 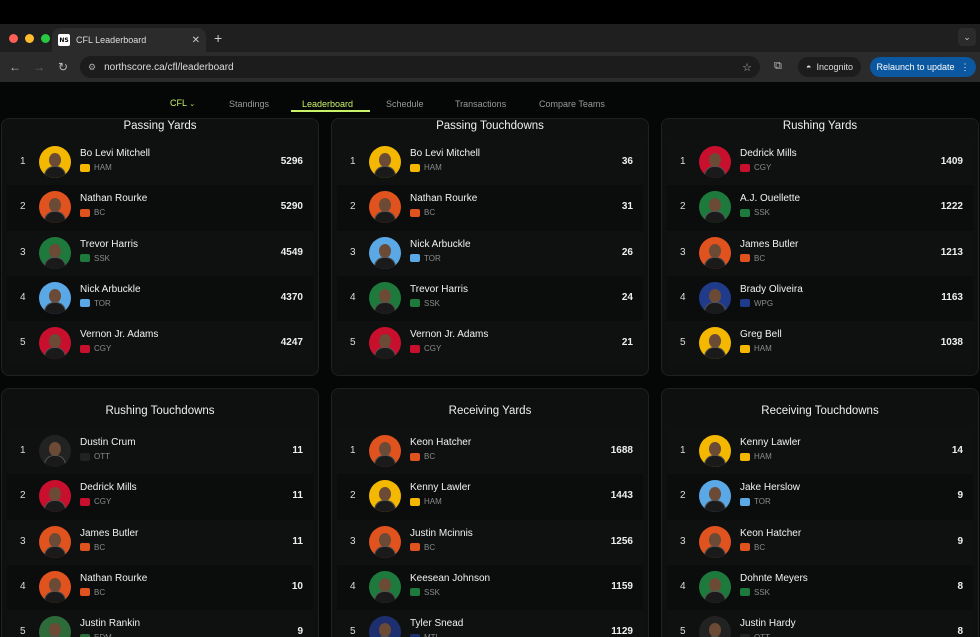 I want to click on player-avatar, so click(x=385, y=496).